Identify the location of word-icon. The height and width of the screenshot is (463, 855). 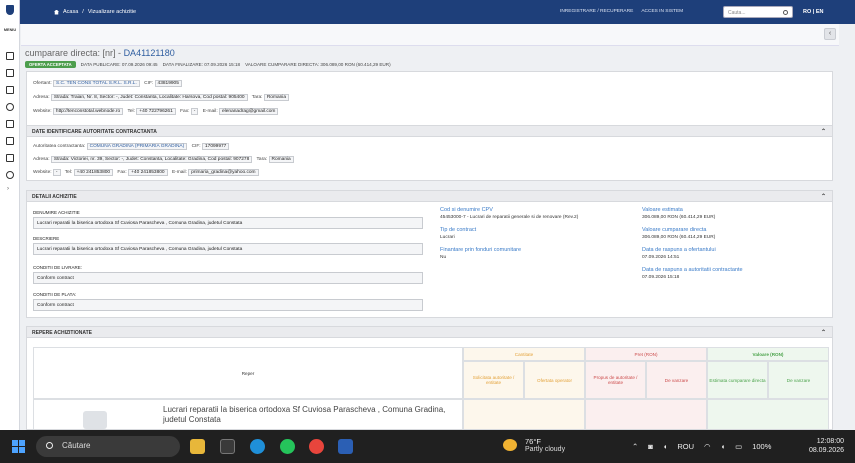
(345, 446).